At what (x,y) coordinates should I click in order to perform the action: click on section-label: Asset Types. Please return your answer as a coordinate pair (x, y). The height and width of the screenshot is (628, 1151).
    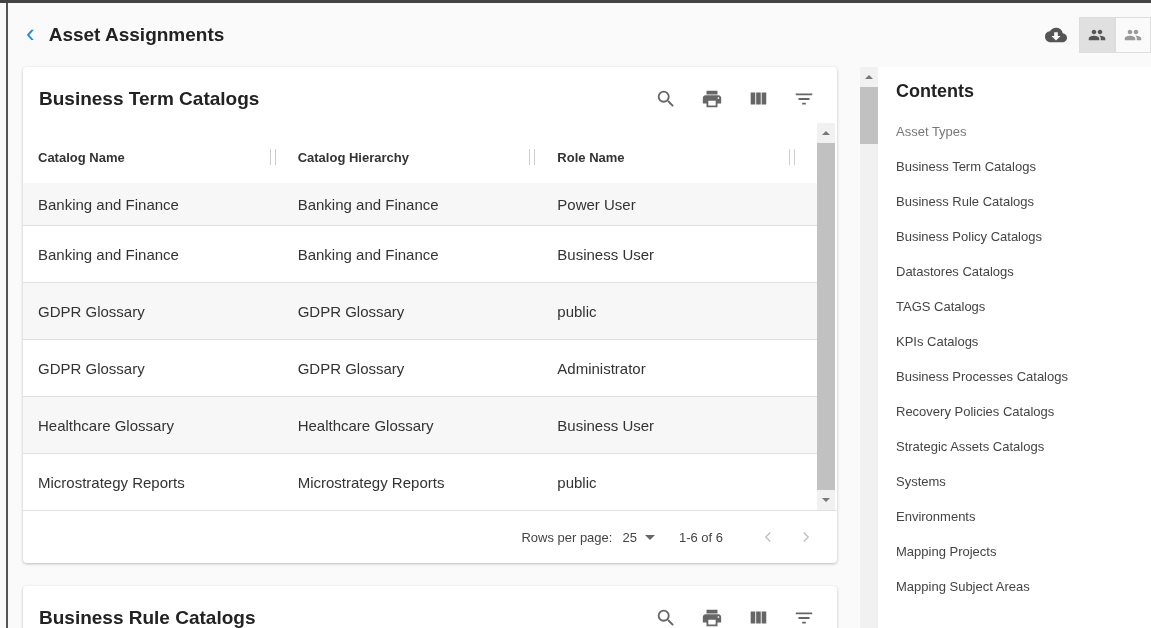
    Looking at the image, I should click on (932, 131).